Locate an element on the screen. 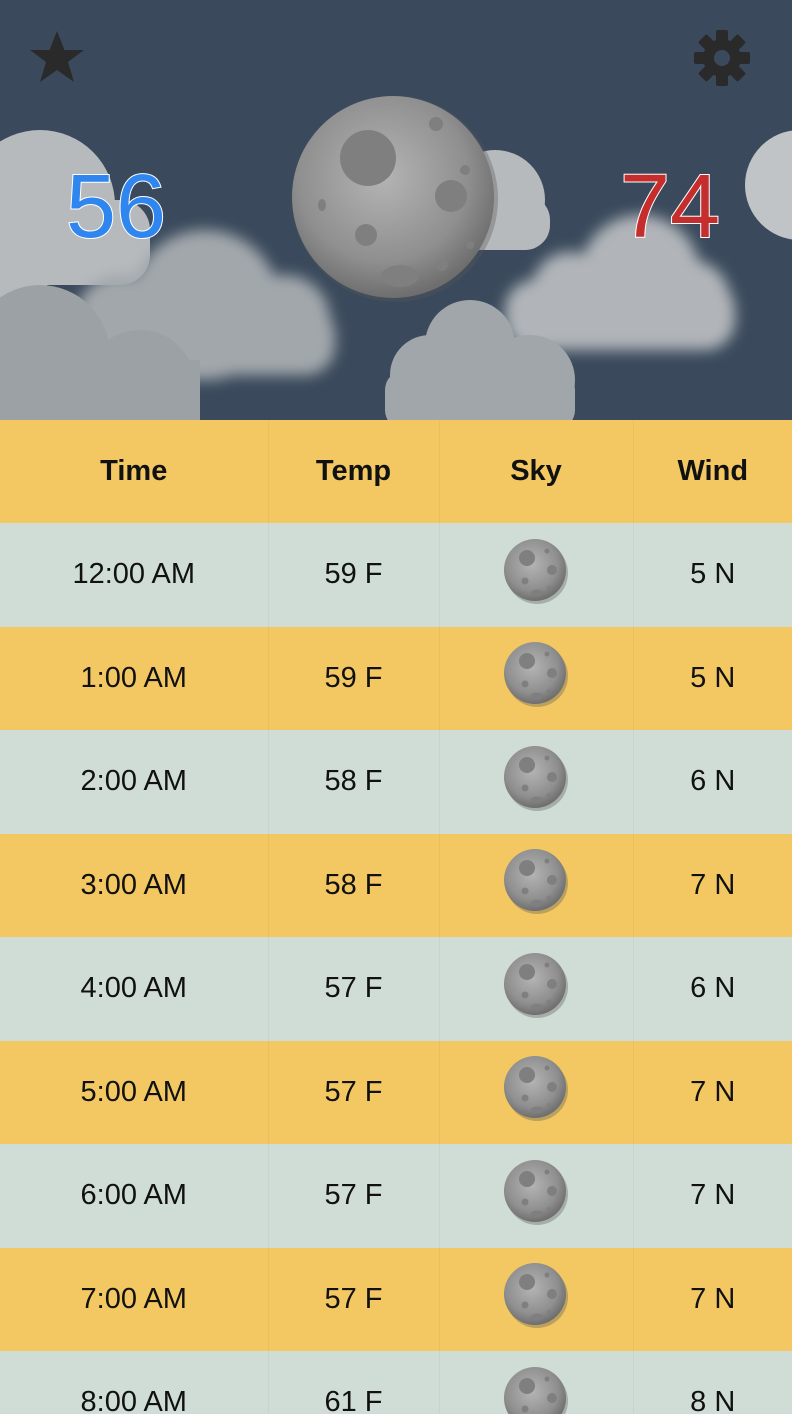 This screenshot has width=796, height=1414. cell-time: 1:00 AM is located at coordinates (134, 678).